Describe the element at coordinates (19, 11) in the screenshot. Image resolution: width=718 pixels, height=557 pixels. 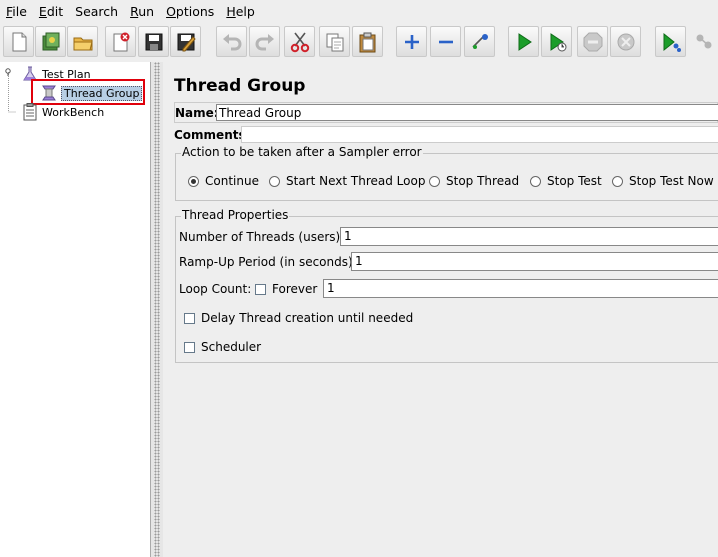
I see `menu-file-label: ile` at that location.